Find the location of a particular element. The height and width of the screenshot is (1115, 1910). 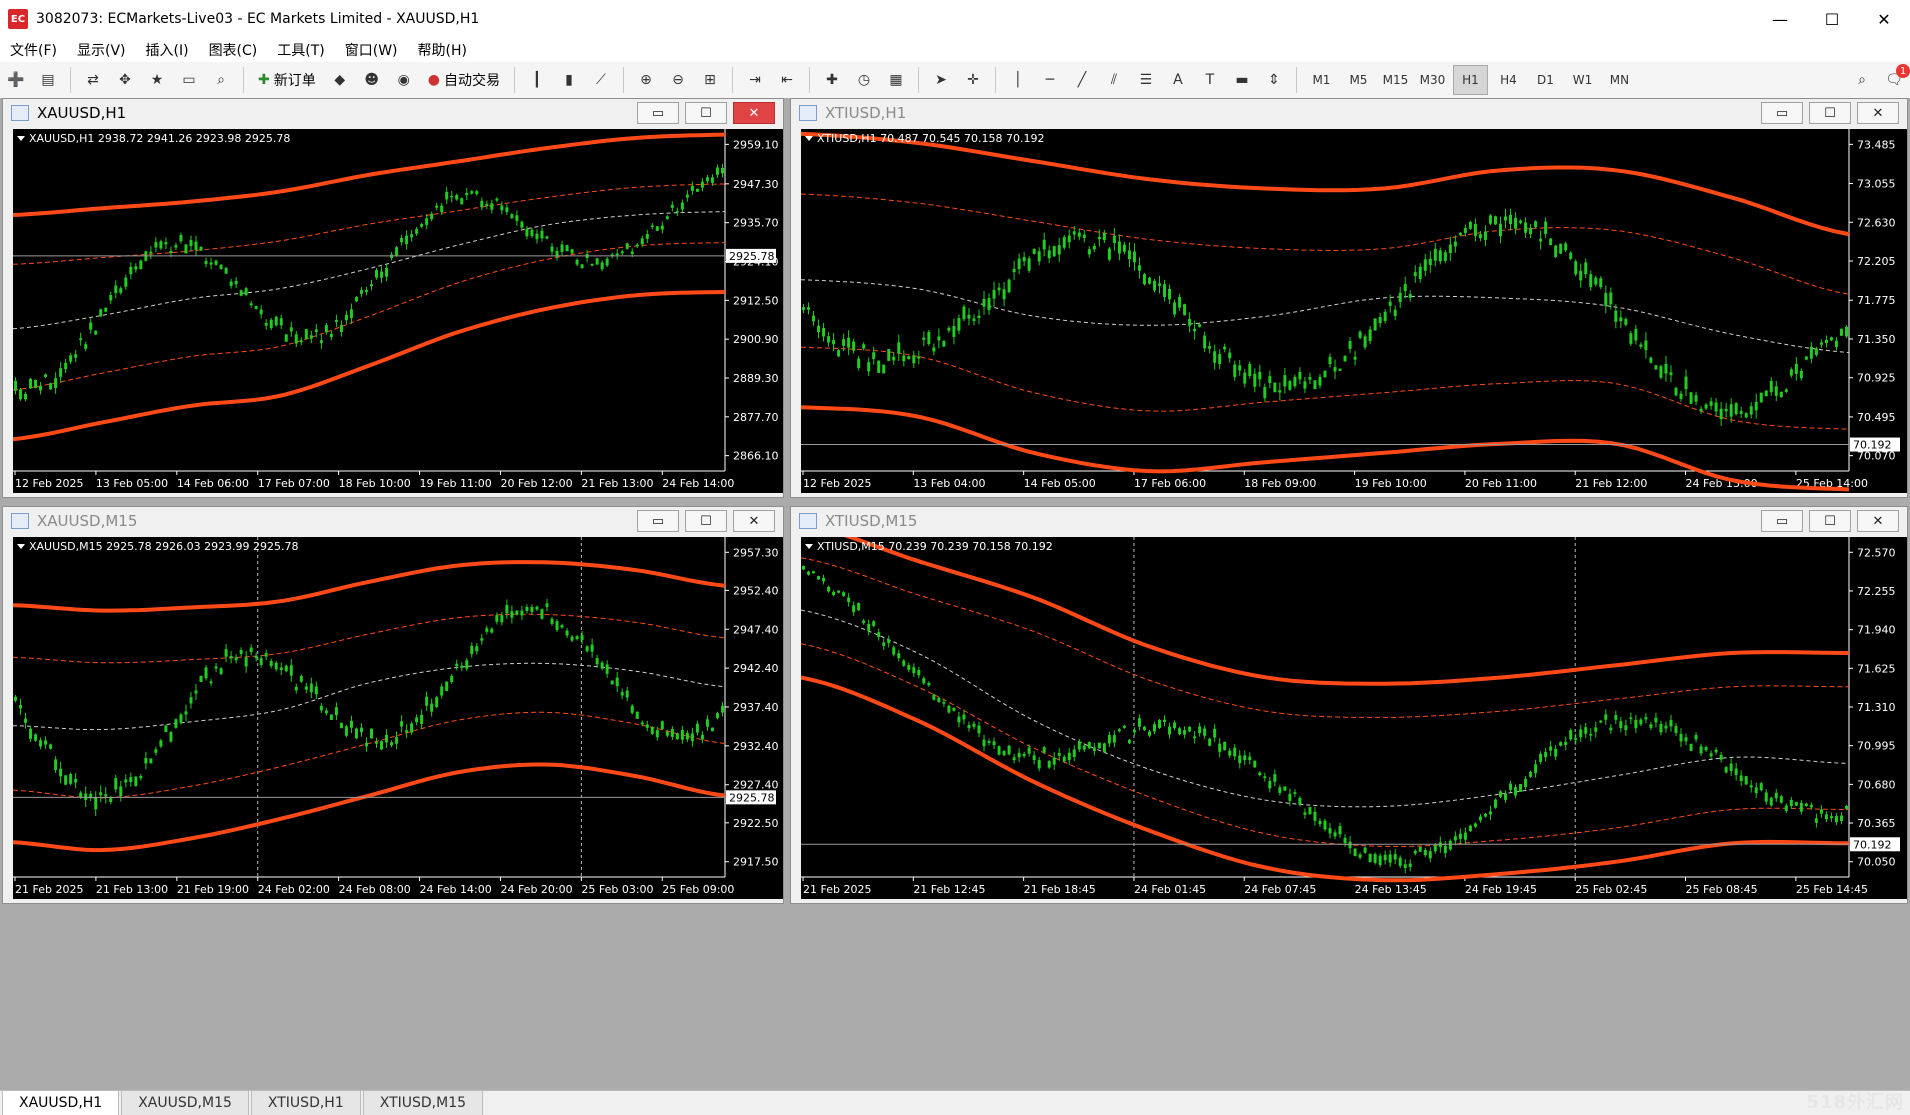

tab-xtiusd-m15: XTIUSD,M15 is located at coordinates (423, 1102).